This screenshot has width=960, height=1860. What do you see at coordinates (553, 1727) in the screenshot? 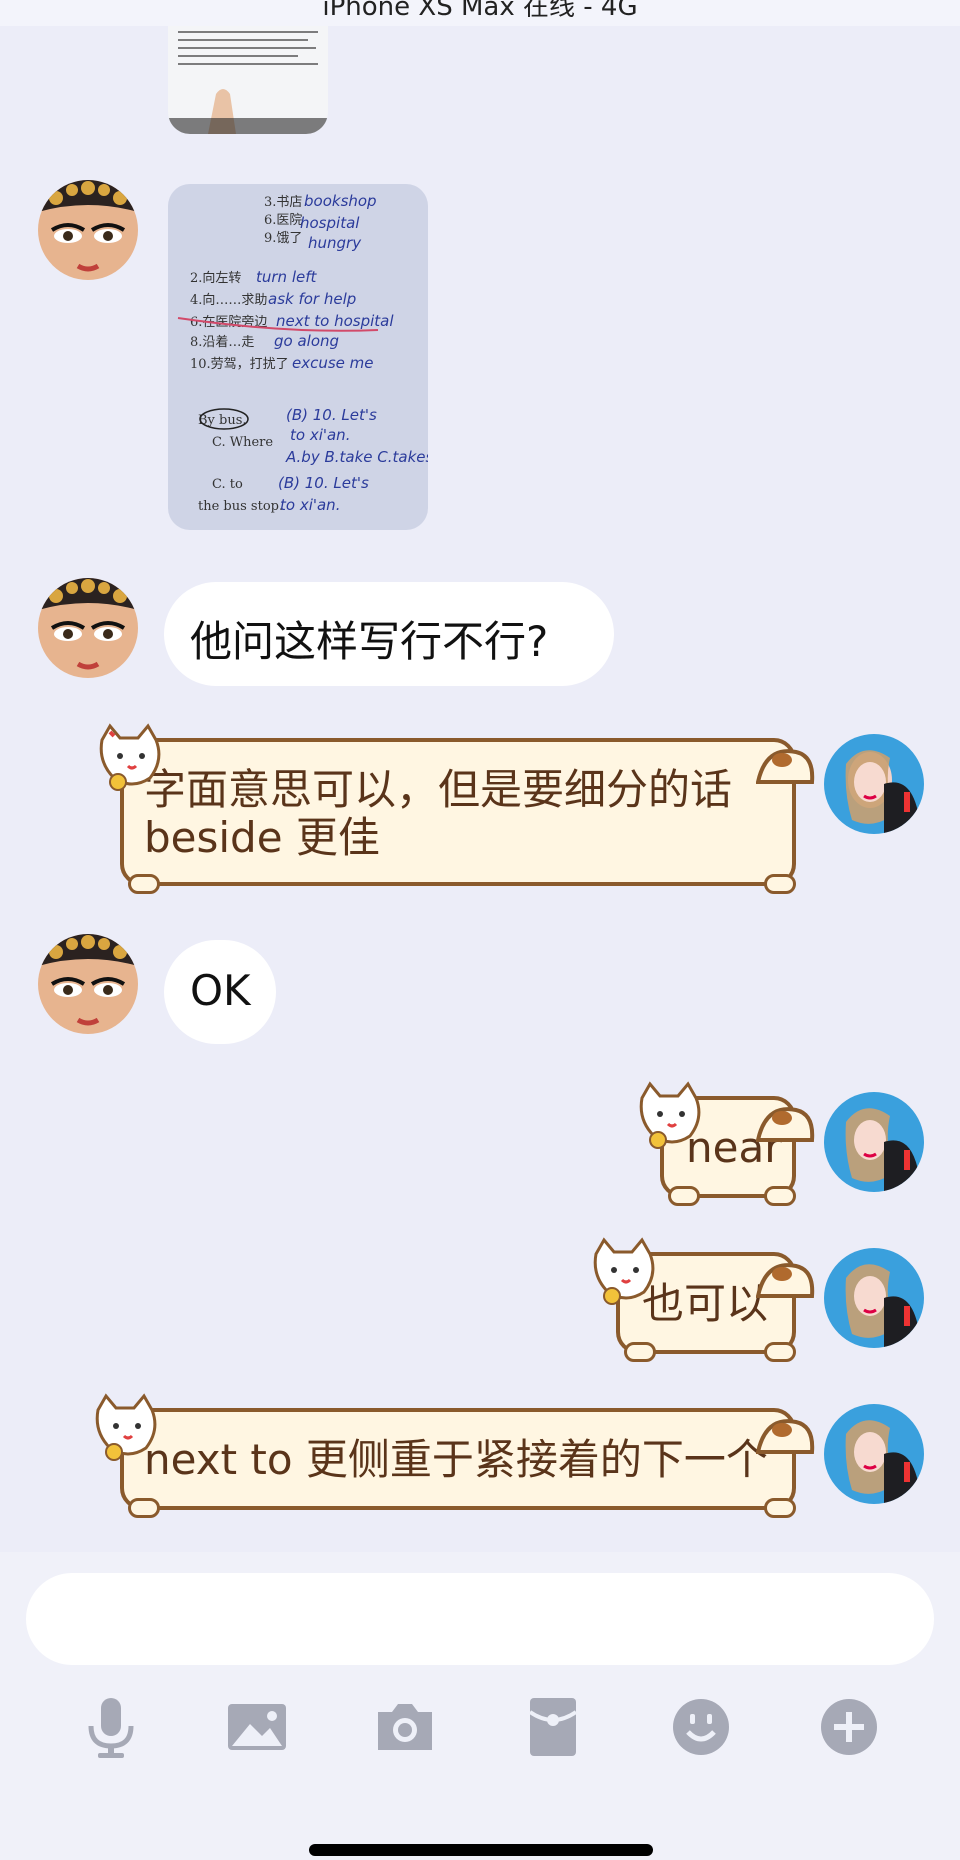
I see `red-packet-icon` at bounding box center [553, 1727].